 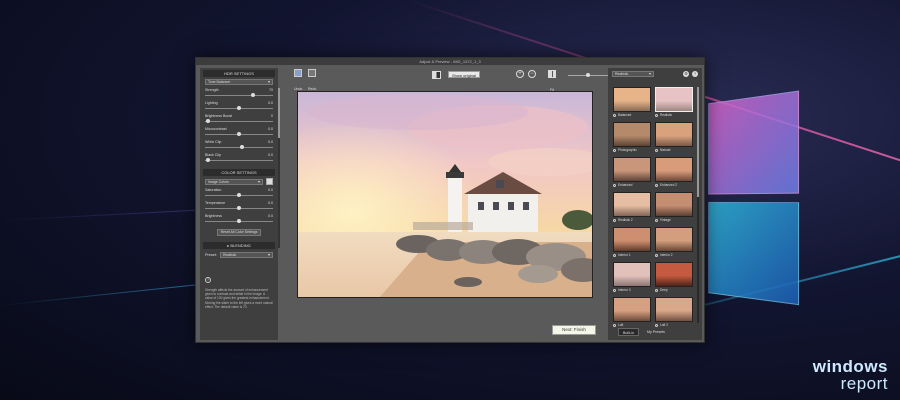 I want to click on brand-line-2: report, so click(x=864, y=383).